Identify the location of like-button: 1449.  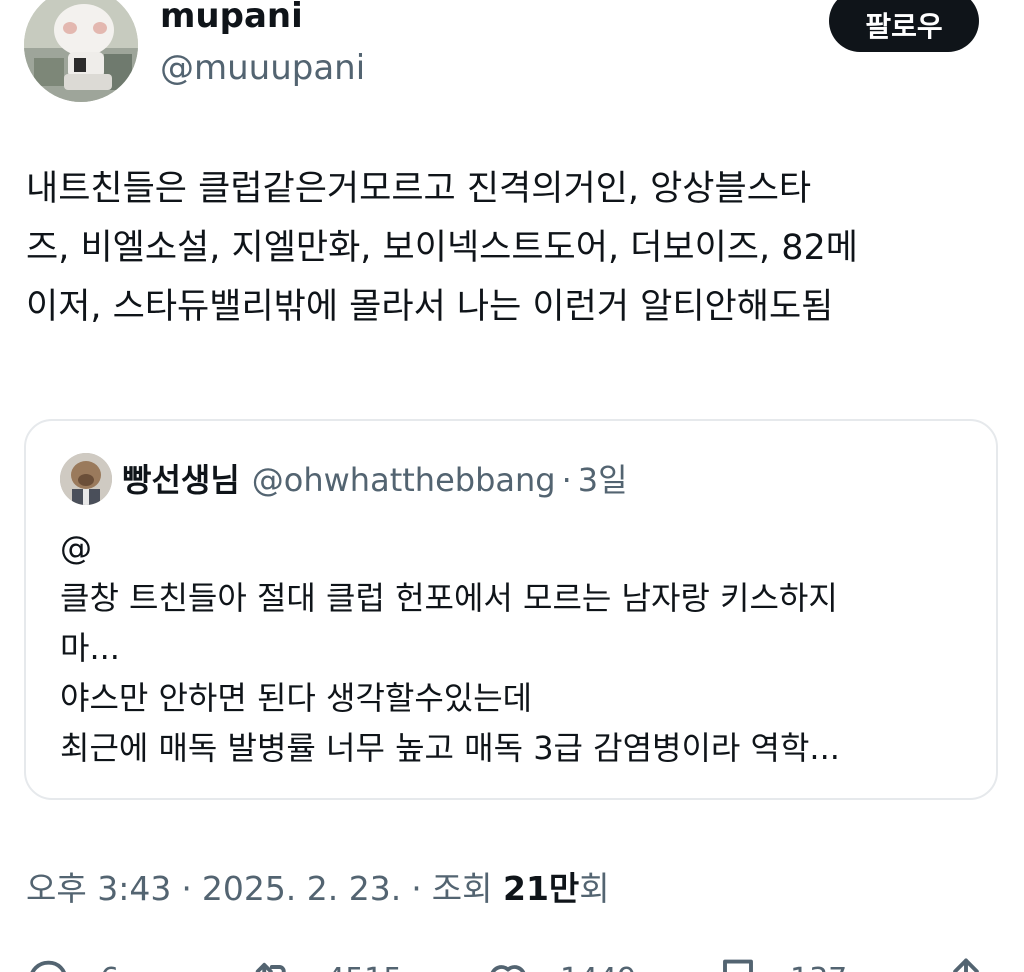
(559, 963).